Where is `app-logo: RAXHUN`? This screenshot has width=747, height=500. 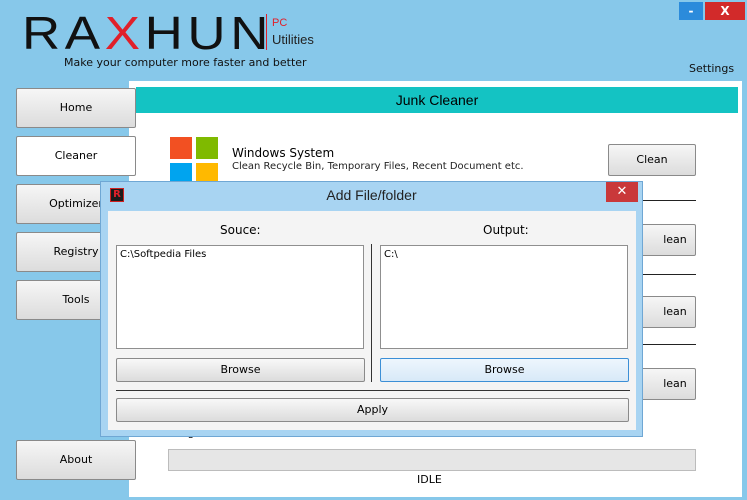 app-logo: RAXHUN is located at coordinates (147, 33).